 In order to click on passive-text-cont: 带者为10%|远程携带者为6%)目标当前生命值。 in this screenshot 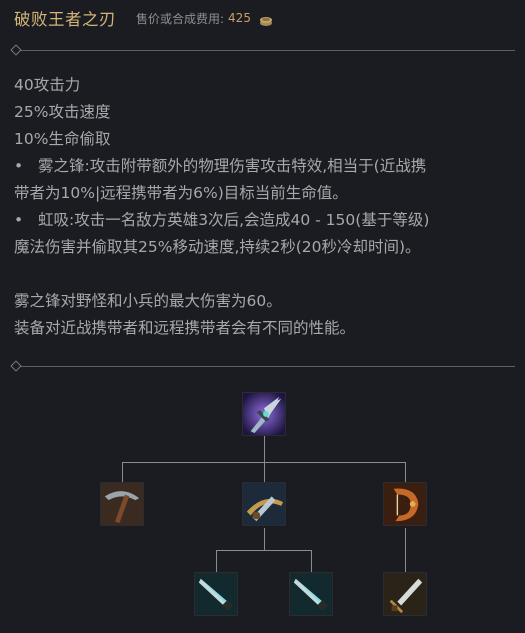, I will do `click(181, 193)`.